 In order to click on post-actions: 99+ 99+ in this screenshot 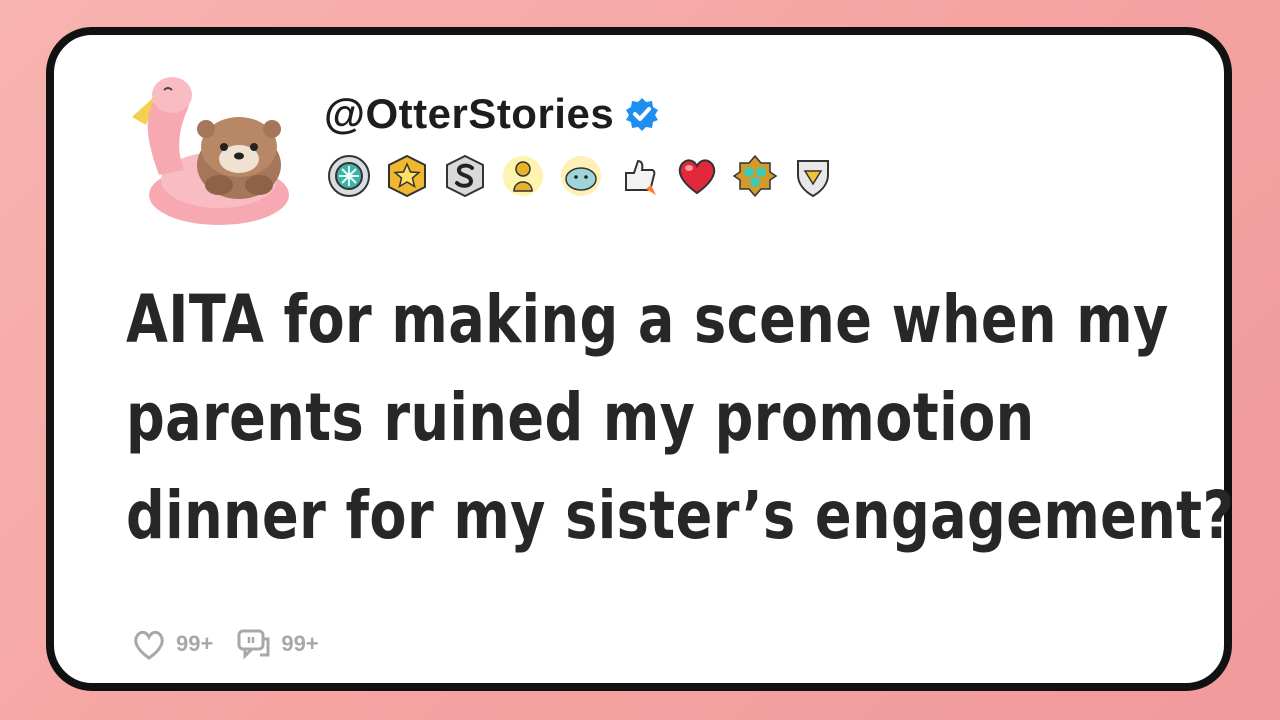, I will do `click(231, 644)`.